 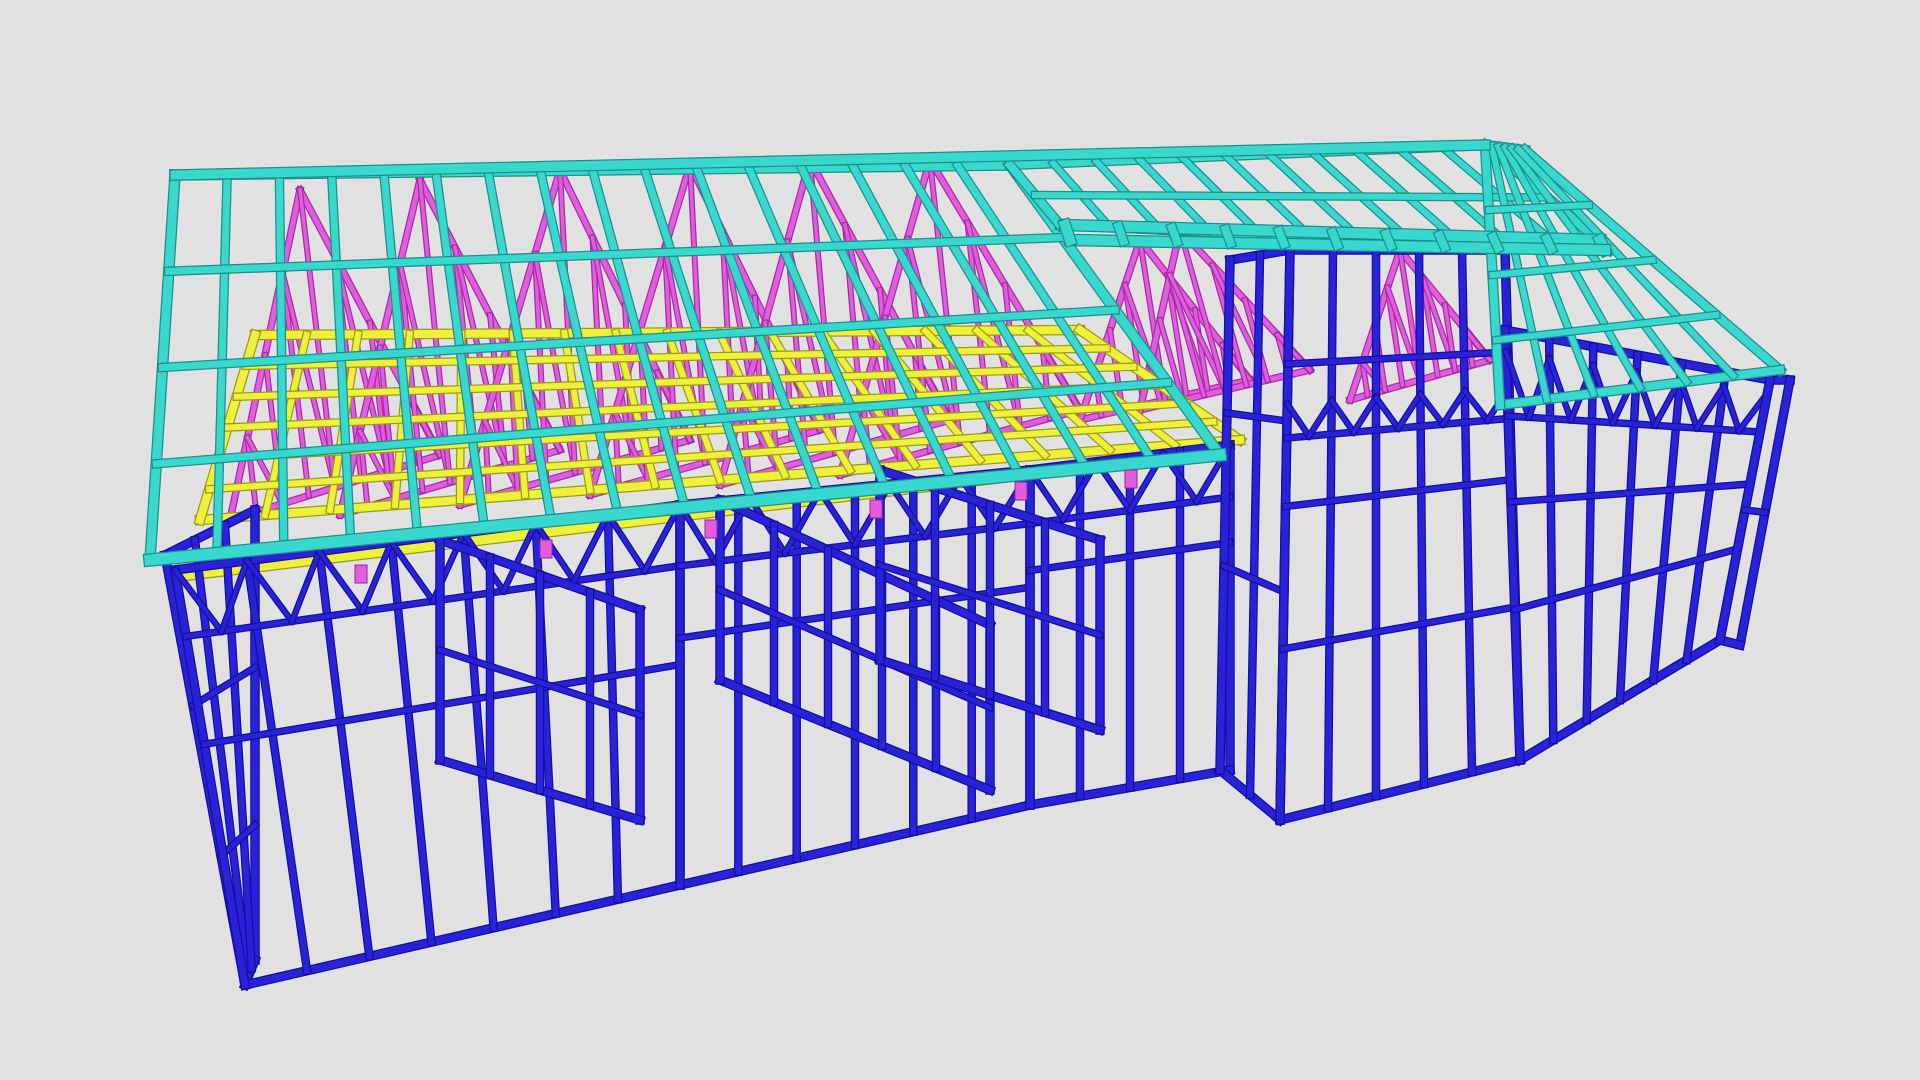 I want to click on right-side-wall-web, so click(x=1731, y=408).